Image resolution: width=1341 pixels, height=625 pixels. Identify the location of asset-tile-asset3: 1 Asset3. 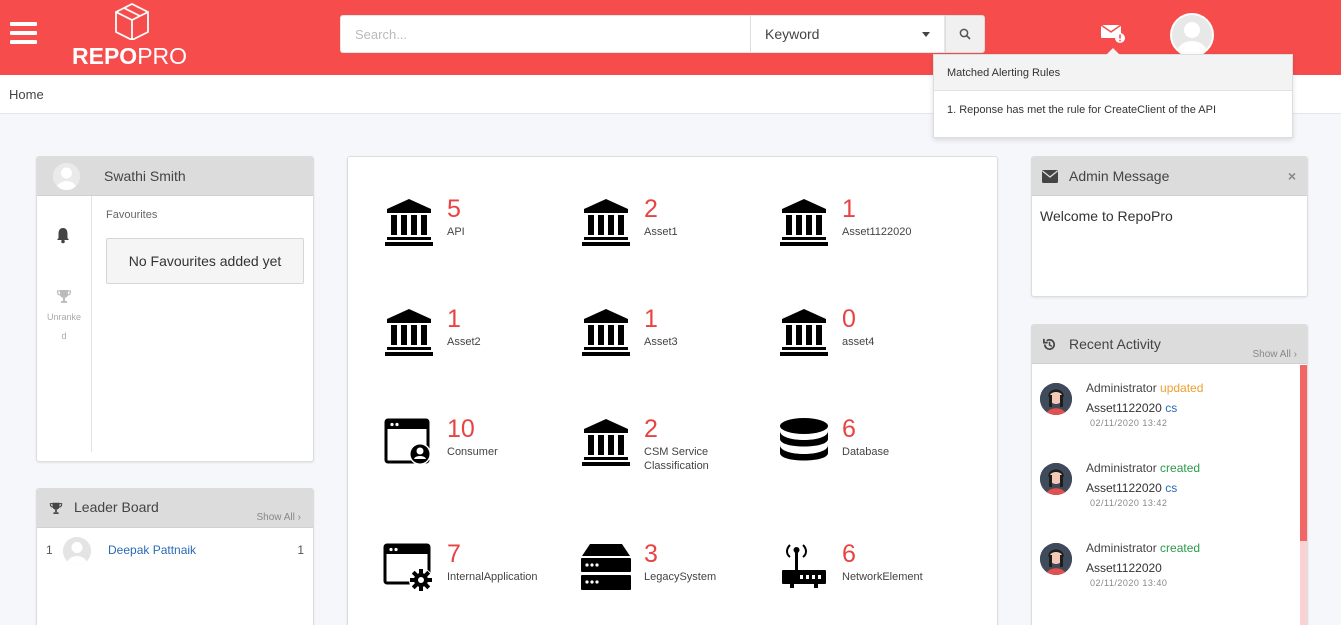
(675, 346).